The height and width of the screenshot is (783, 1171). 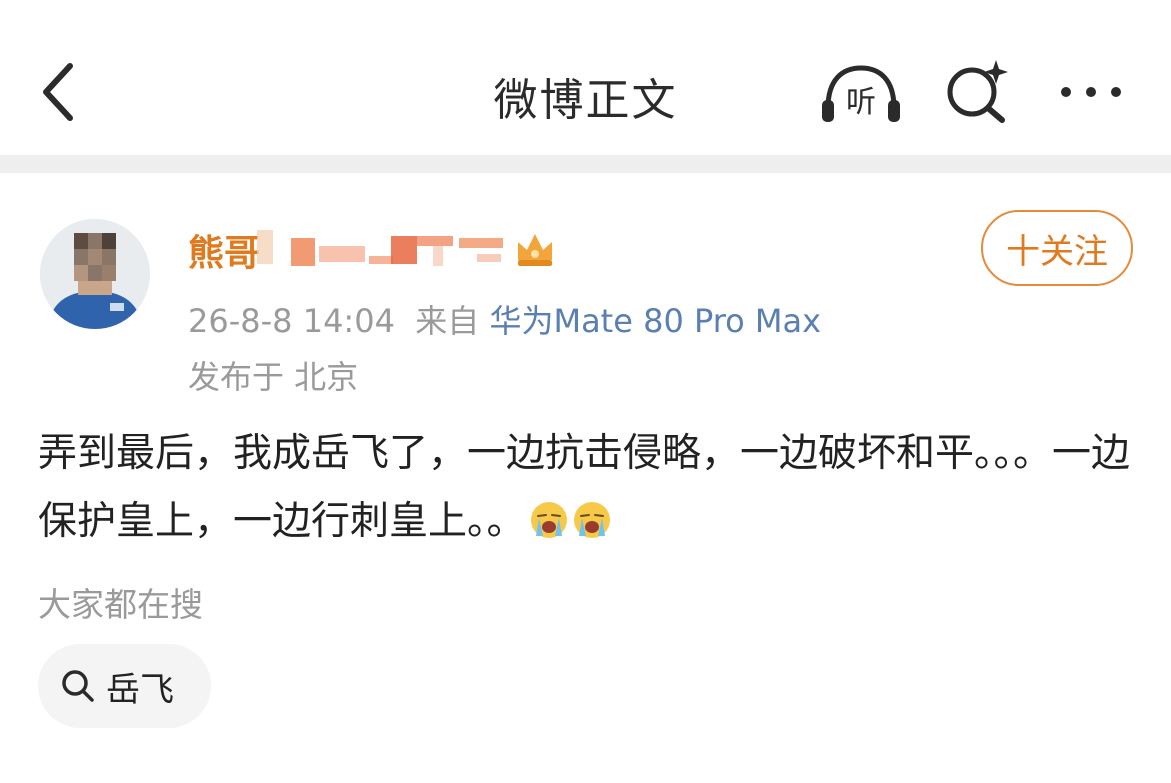 I want to click on post-timestamp: 26-8-8 14:04, so click(x=291, y=321).